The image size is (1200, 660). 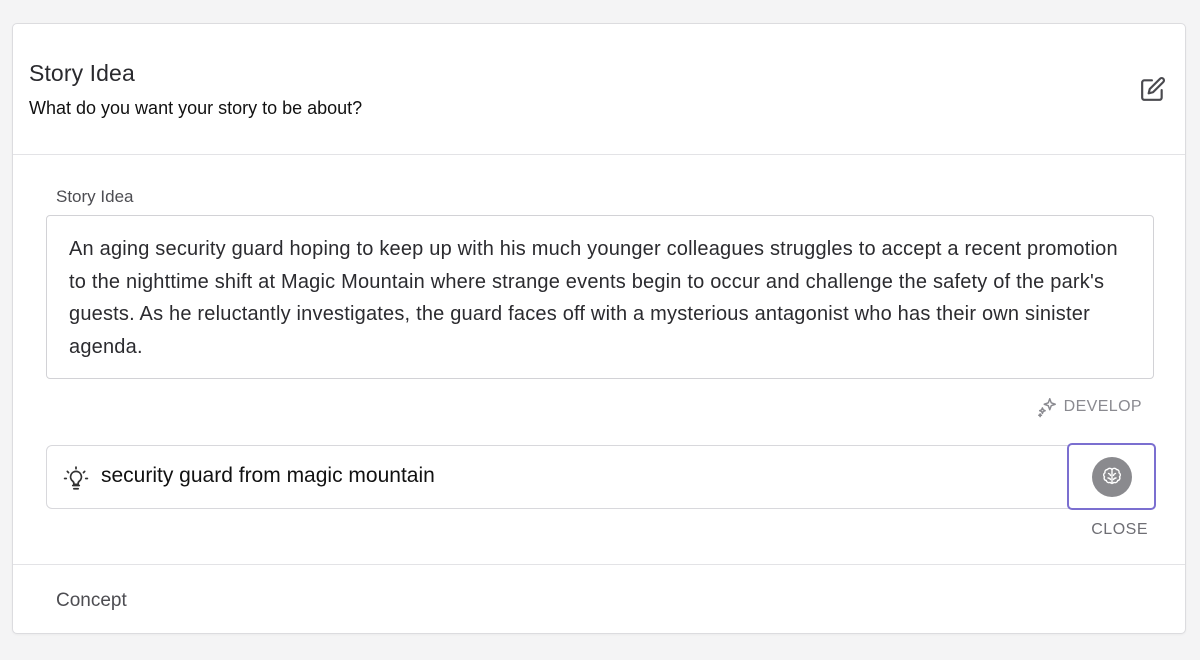 What do you see at coordinates (82, 73) in the screenshot?
I see `card-title: Story Idea` at bounding box center [82, 73].